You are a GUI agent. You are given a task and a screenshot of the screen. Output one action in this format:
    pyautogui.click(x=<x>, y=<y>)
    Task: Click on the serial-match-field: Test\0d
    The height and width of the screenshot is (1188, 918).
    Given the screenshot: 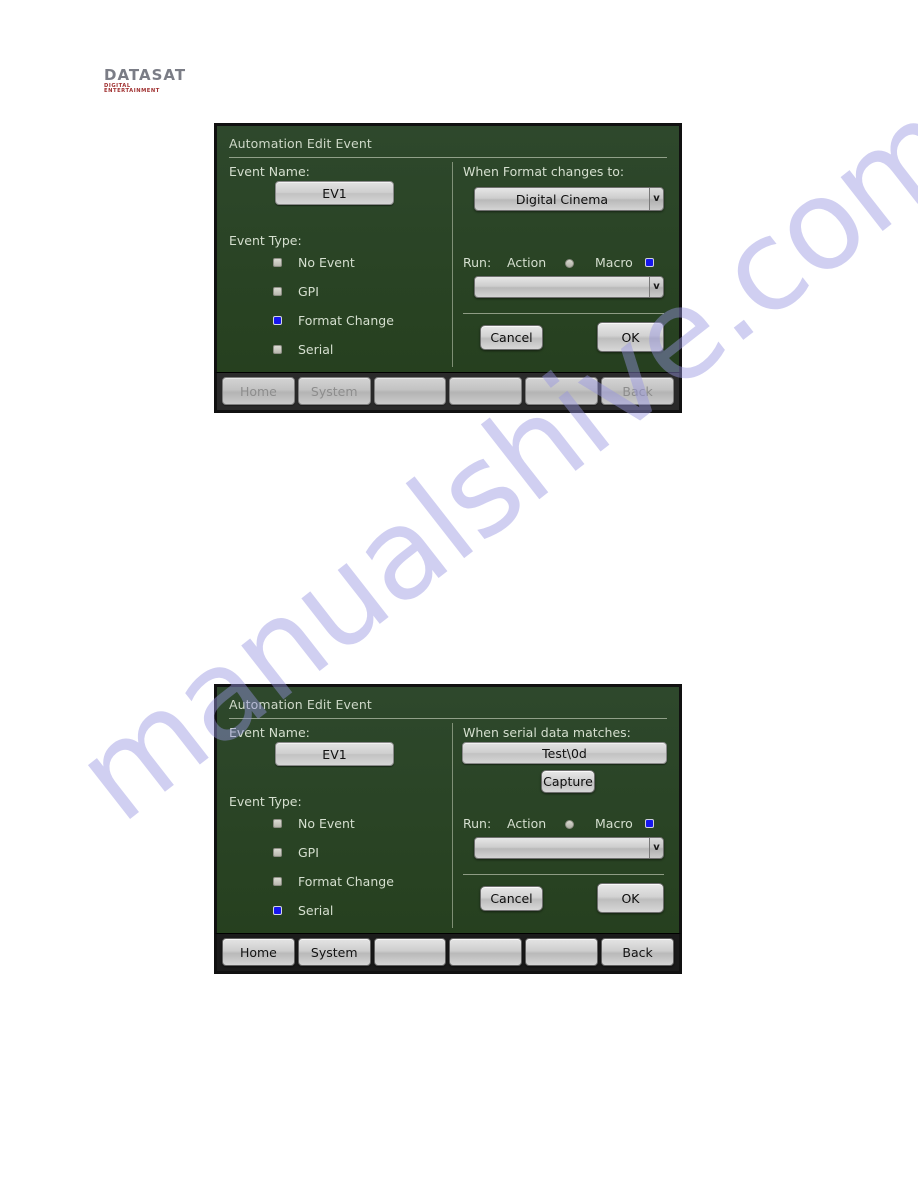 What is the action you would take?
    pyautogui.click(x=564, y=753)
    